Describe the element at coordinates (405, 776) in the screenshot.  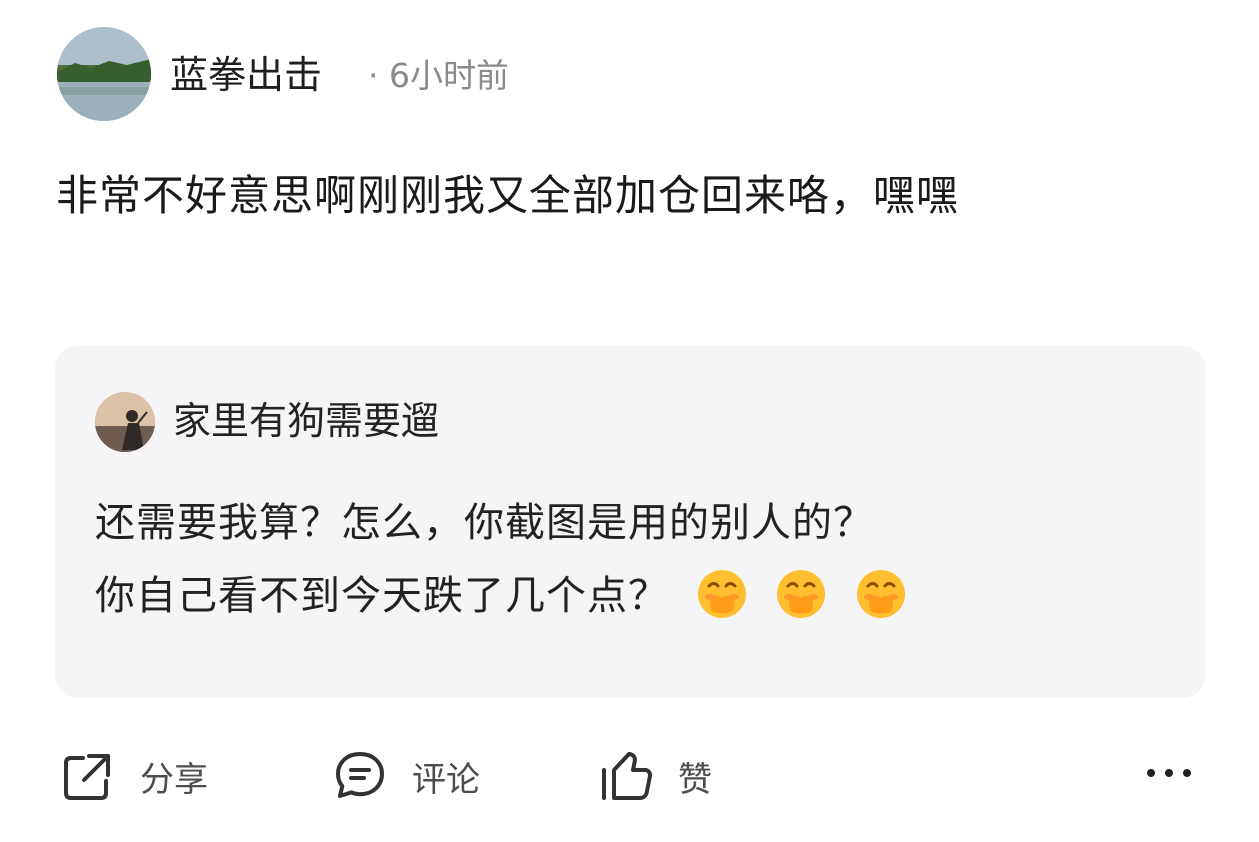
I see `comment-button: 评论` at that location.